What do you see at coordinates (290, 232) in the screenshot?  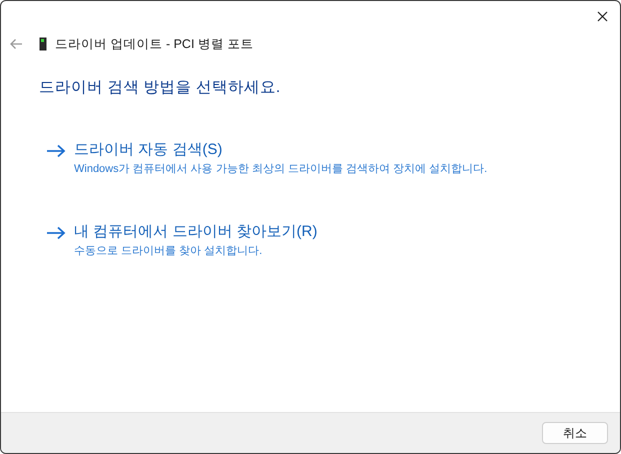 I see `option-link: 내 컴퓨터에서 드라이버 찾아보기(R)` at bounding box center [290, 232].